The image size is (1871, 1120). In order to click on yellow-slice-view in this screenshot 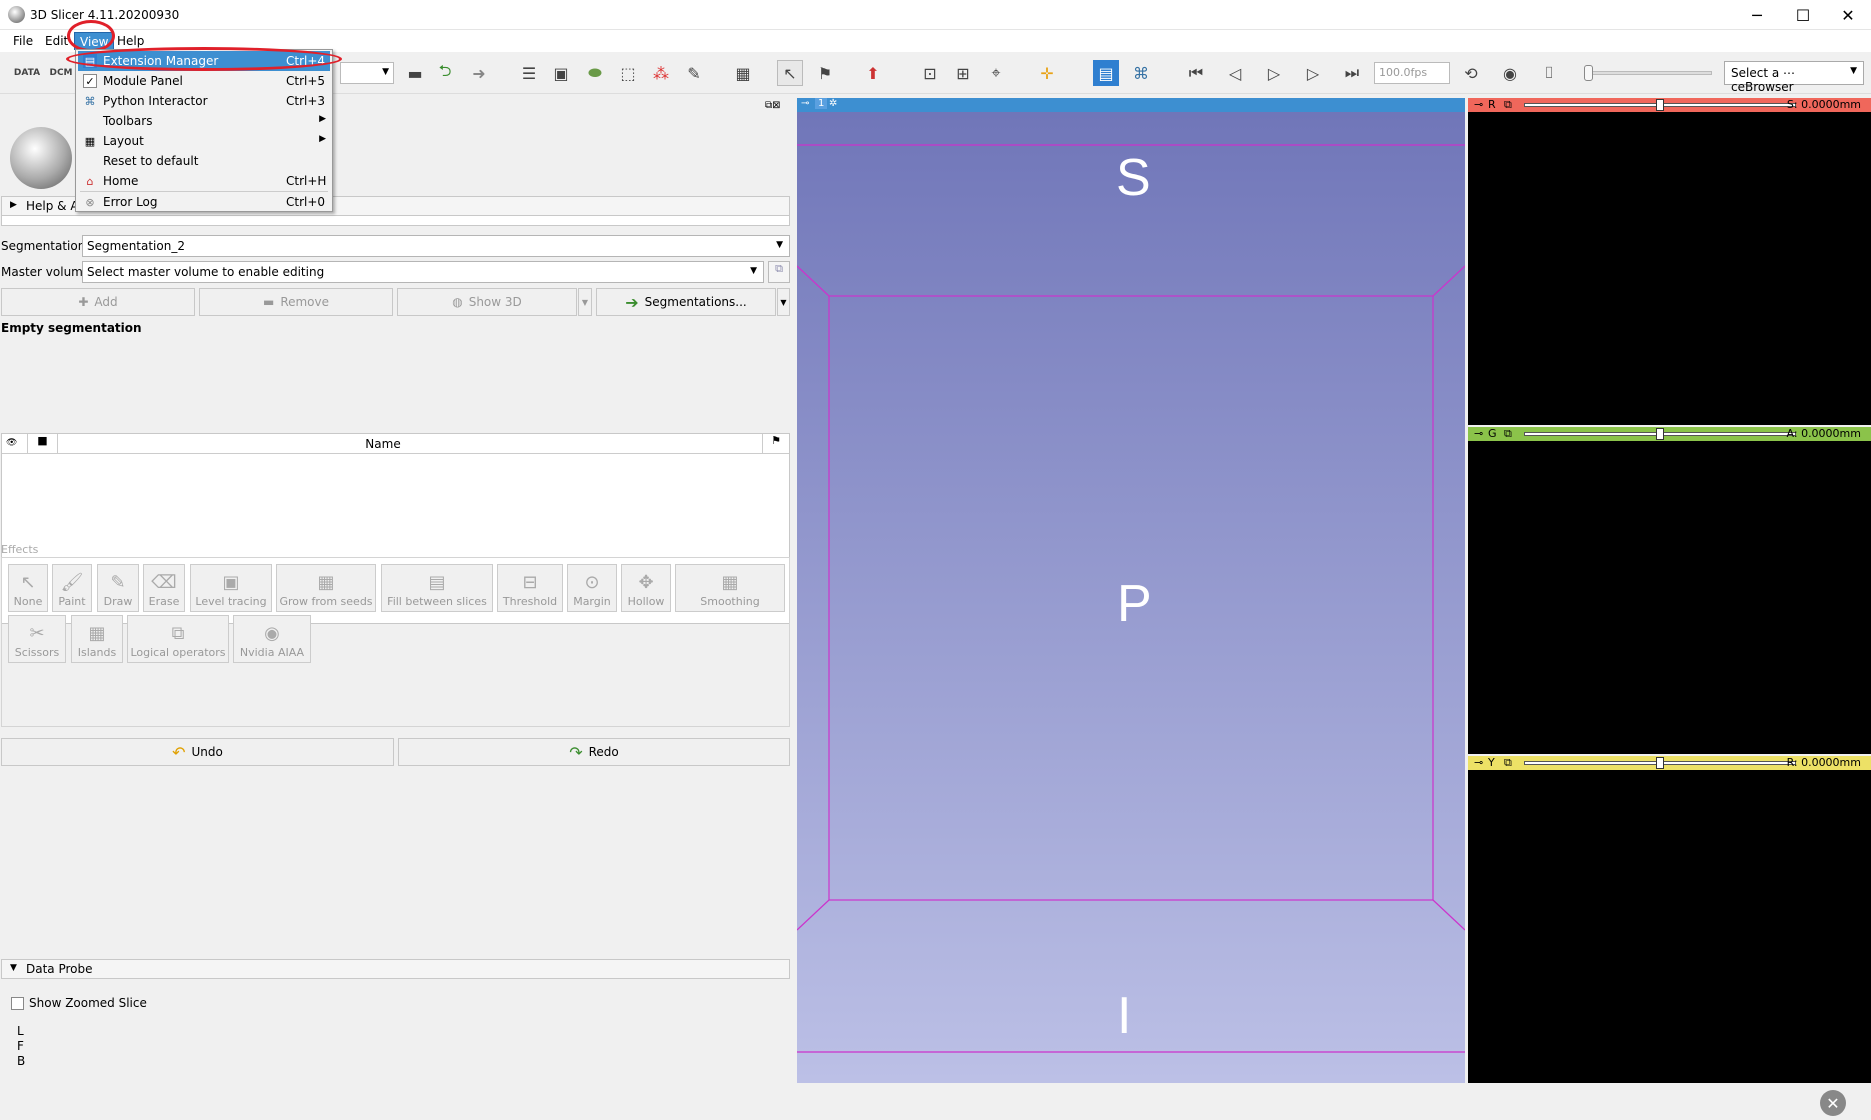, I will do `click(1669, 926)`.